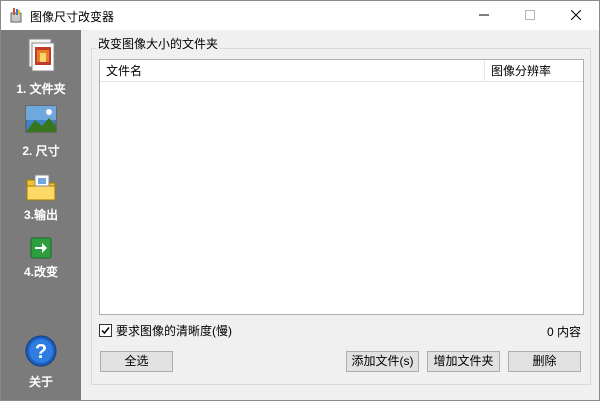 This screenshot has height=401, width=600. Describe the element at coordinates (41, 56) in the screenshot. I see `folder-picture-icon` at that location.